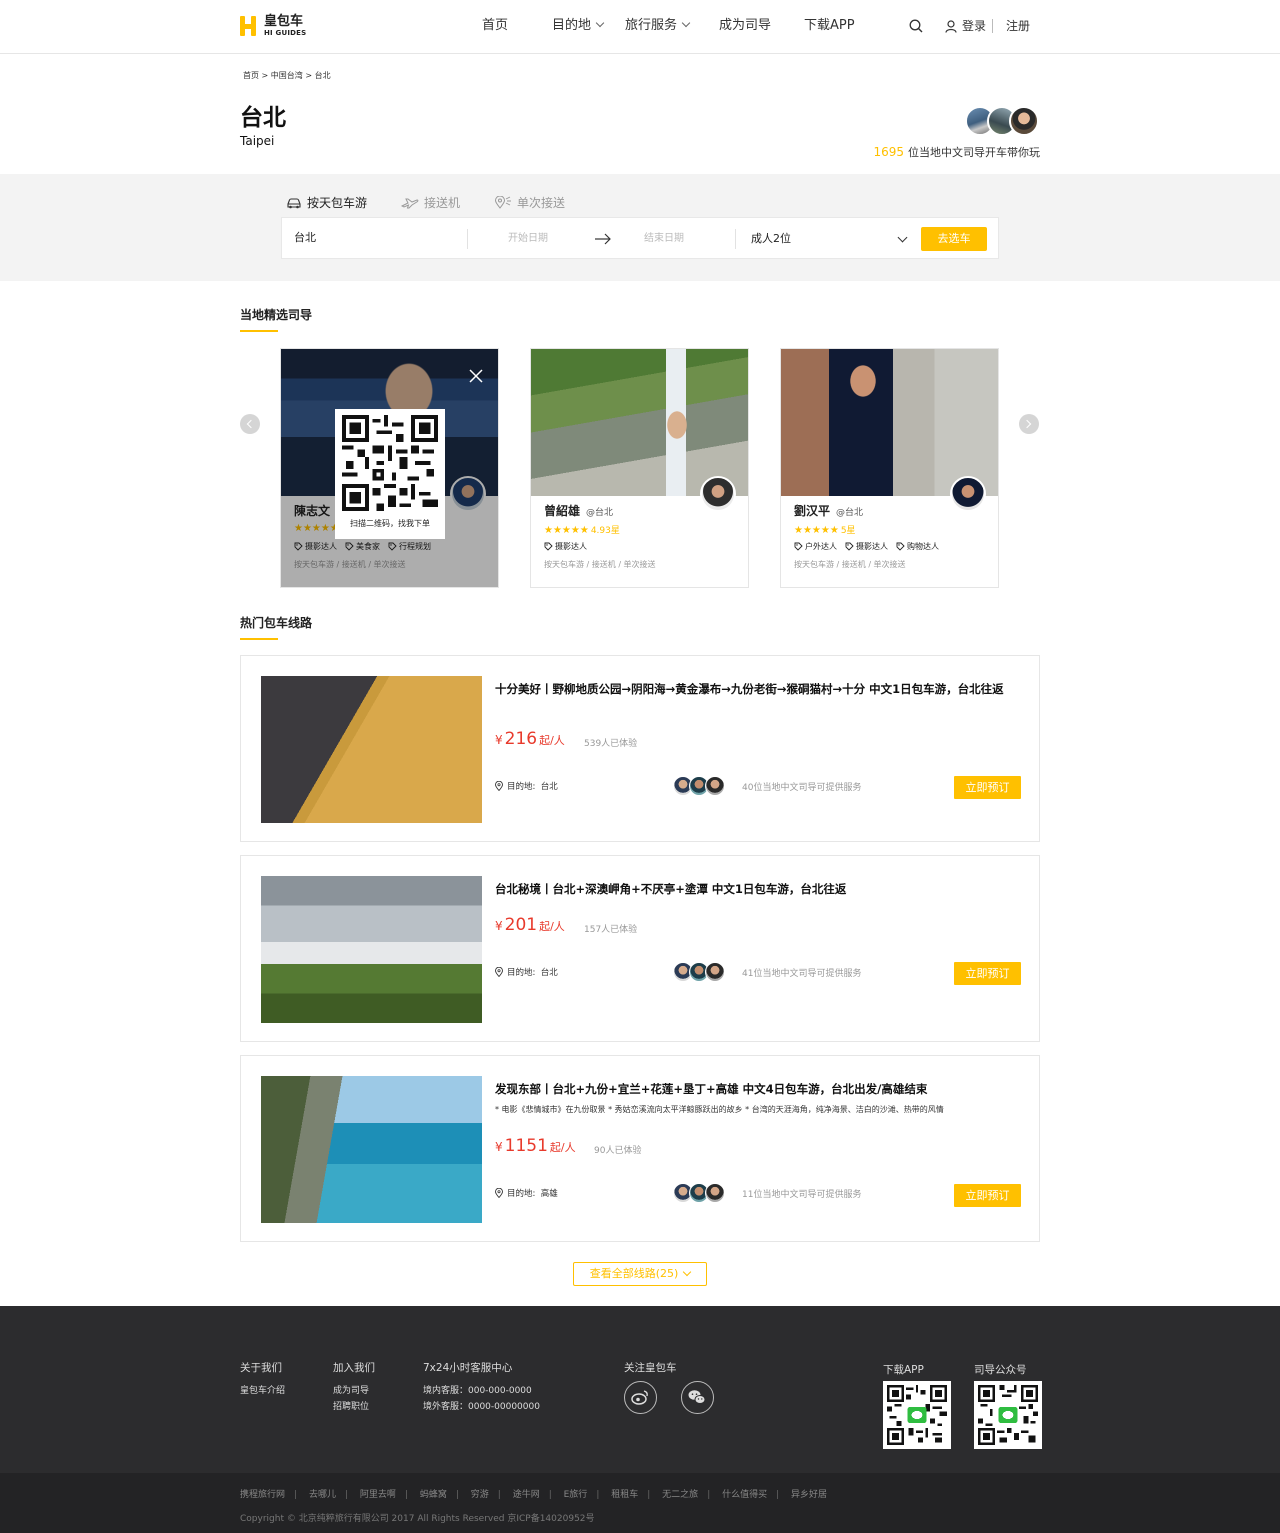 The height and width of the screenshot is (1533, 1280). I want to click on footer-follow-title: 关注皇包车, so click(650, 1368).